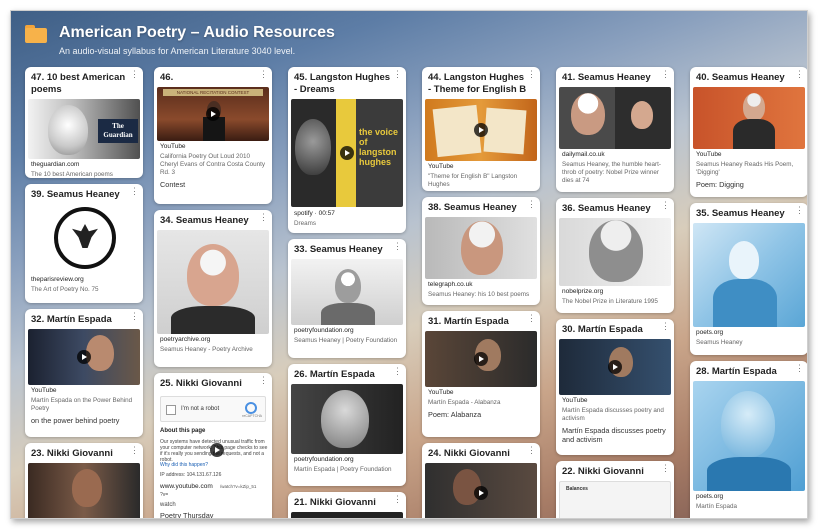 This screenshot has width=818, height=529. I want to click on album-cover-text: the voice of langston hughes, so click(379, 147).